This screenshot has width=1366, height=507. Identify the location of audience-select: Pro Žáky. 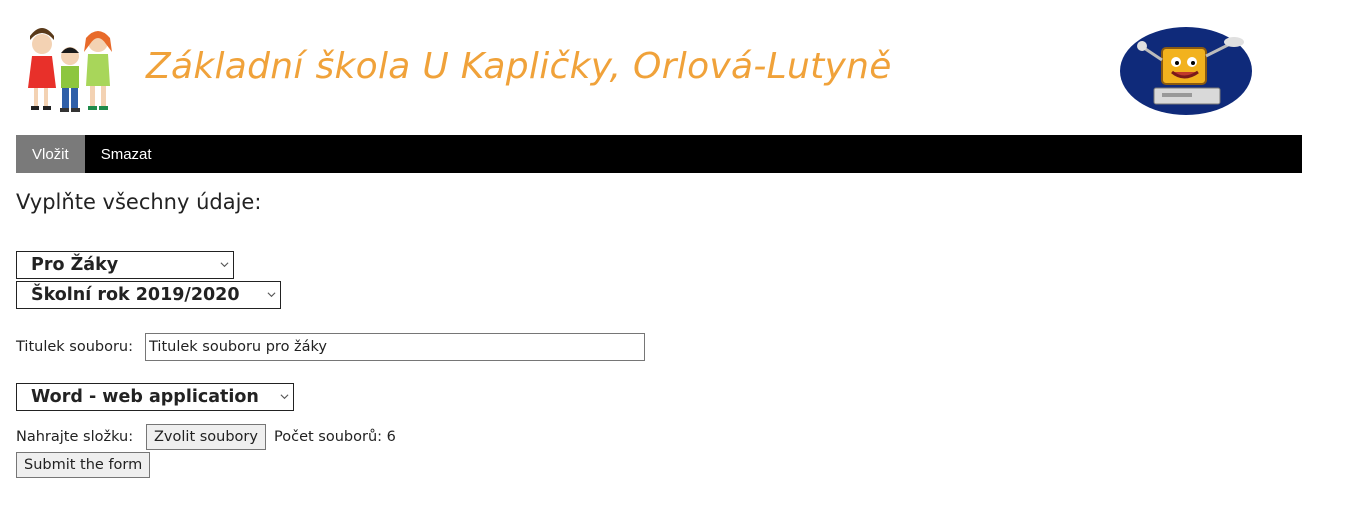
(125, 265).